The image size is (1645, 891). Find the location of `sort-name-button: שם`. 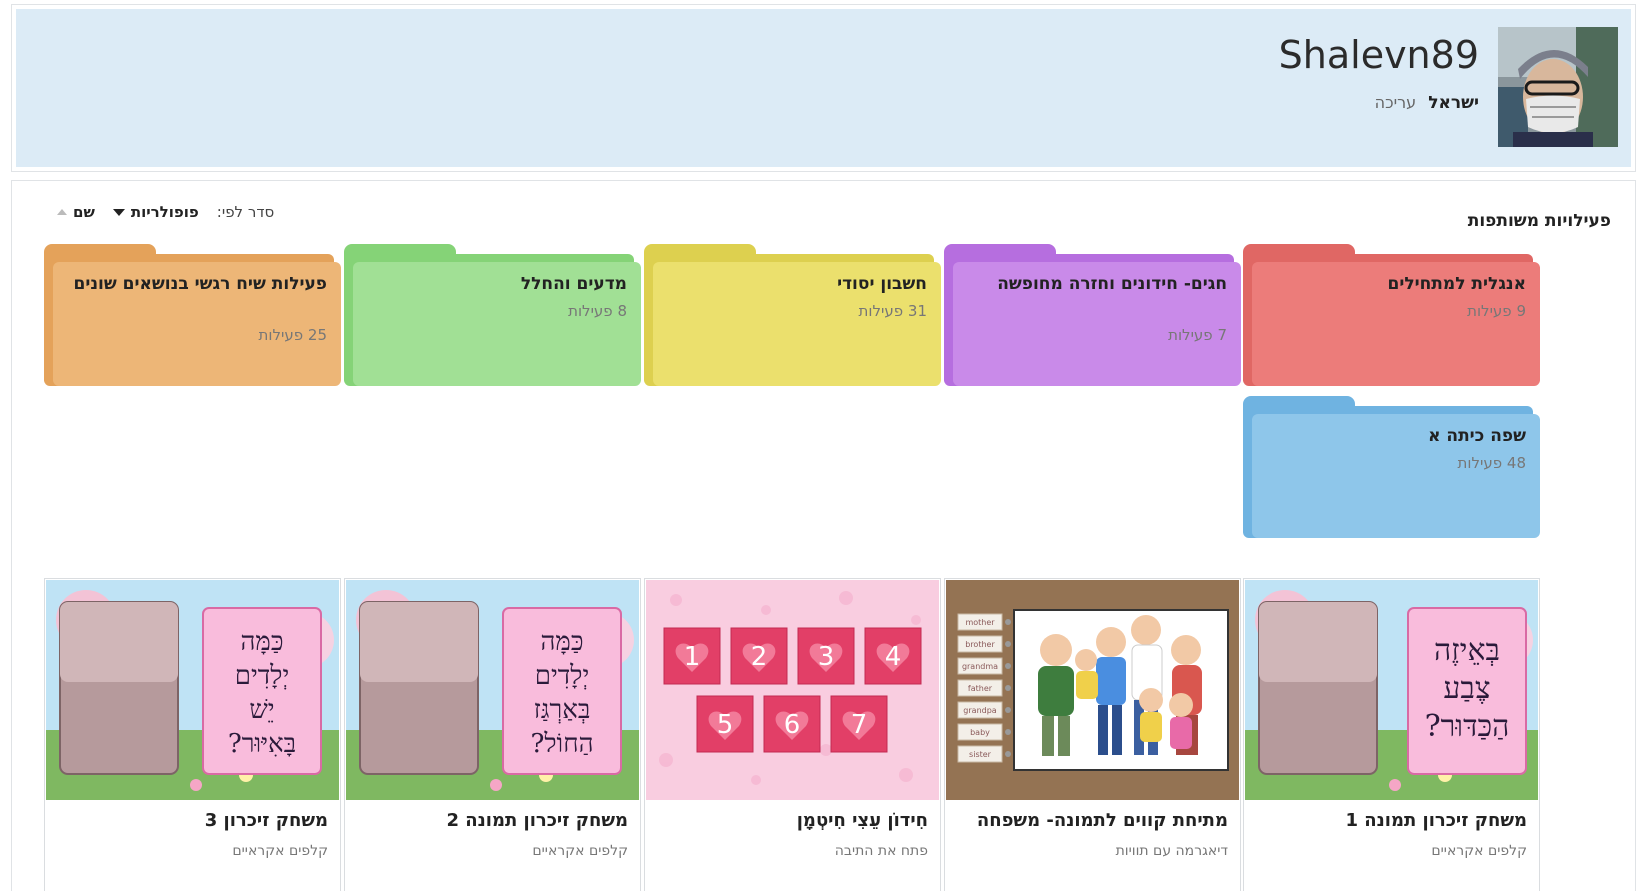

sort-name-button: שם is located at coordinates (76, 212).